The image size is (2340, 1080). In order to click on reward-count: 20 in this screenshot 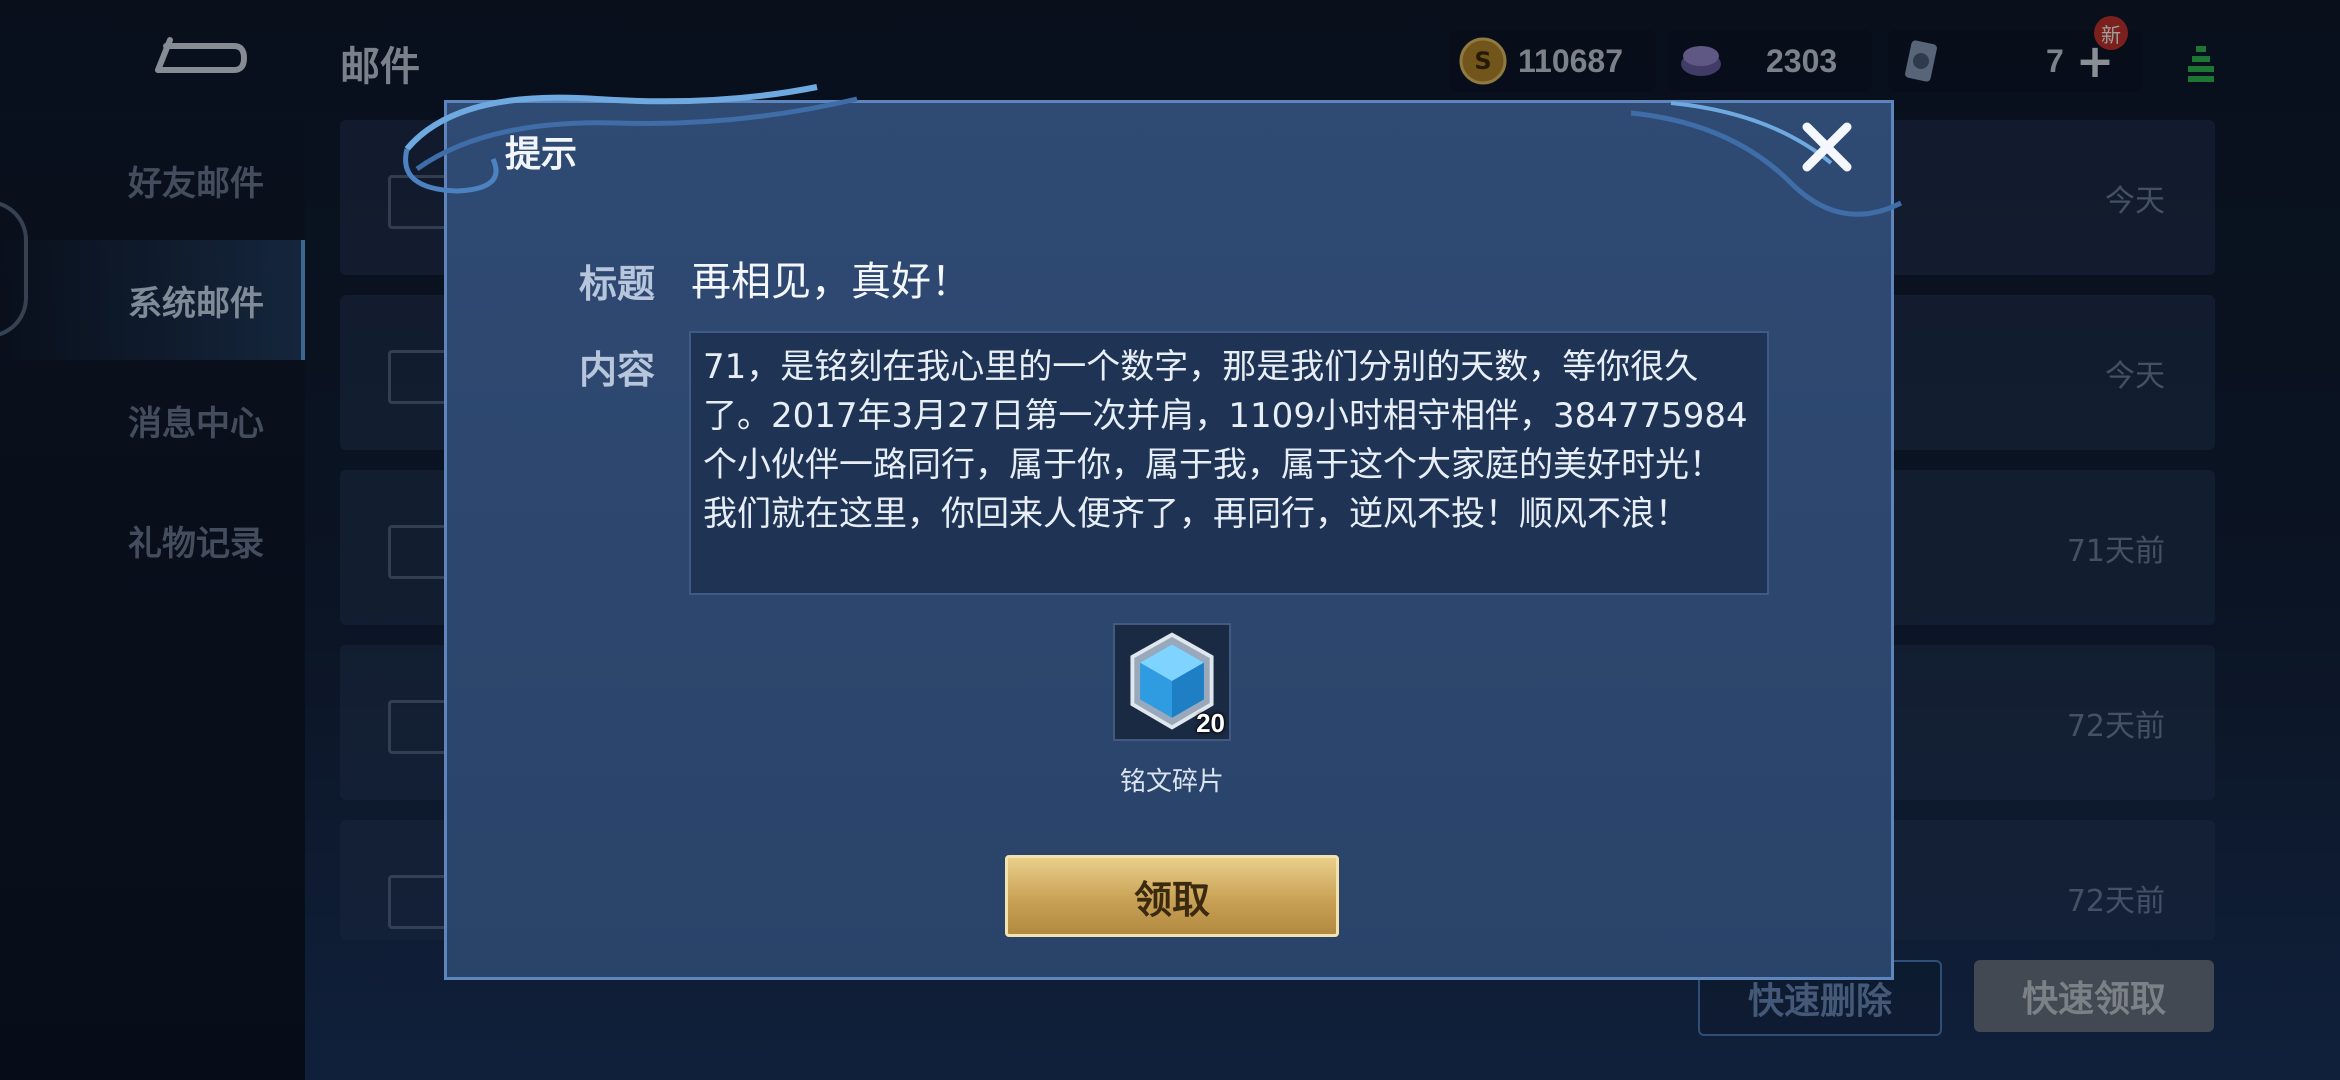, I will do `click(1210, 723)`.